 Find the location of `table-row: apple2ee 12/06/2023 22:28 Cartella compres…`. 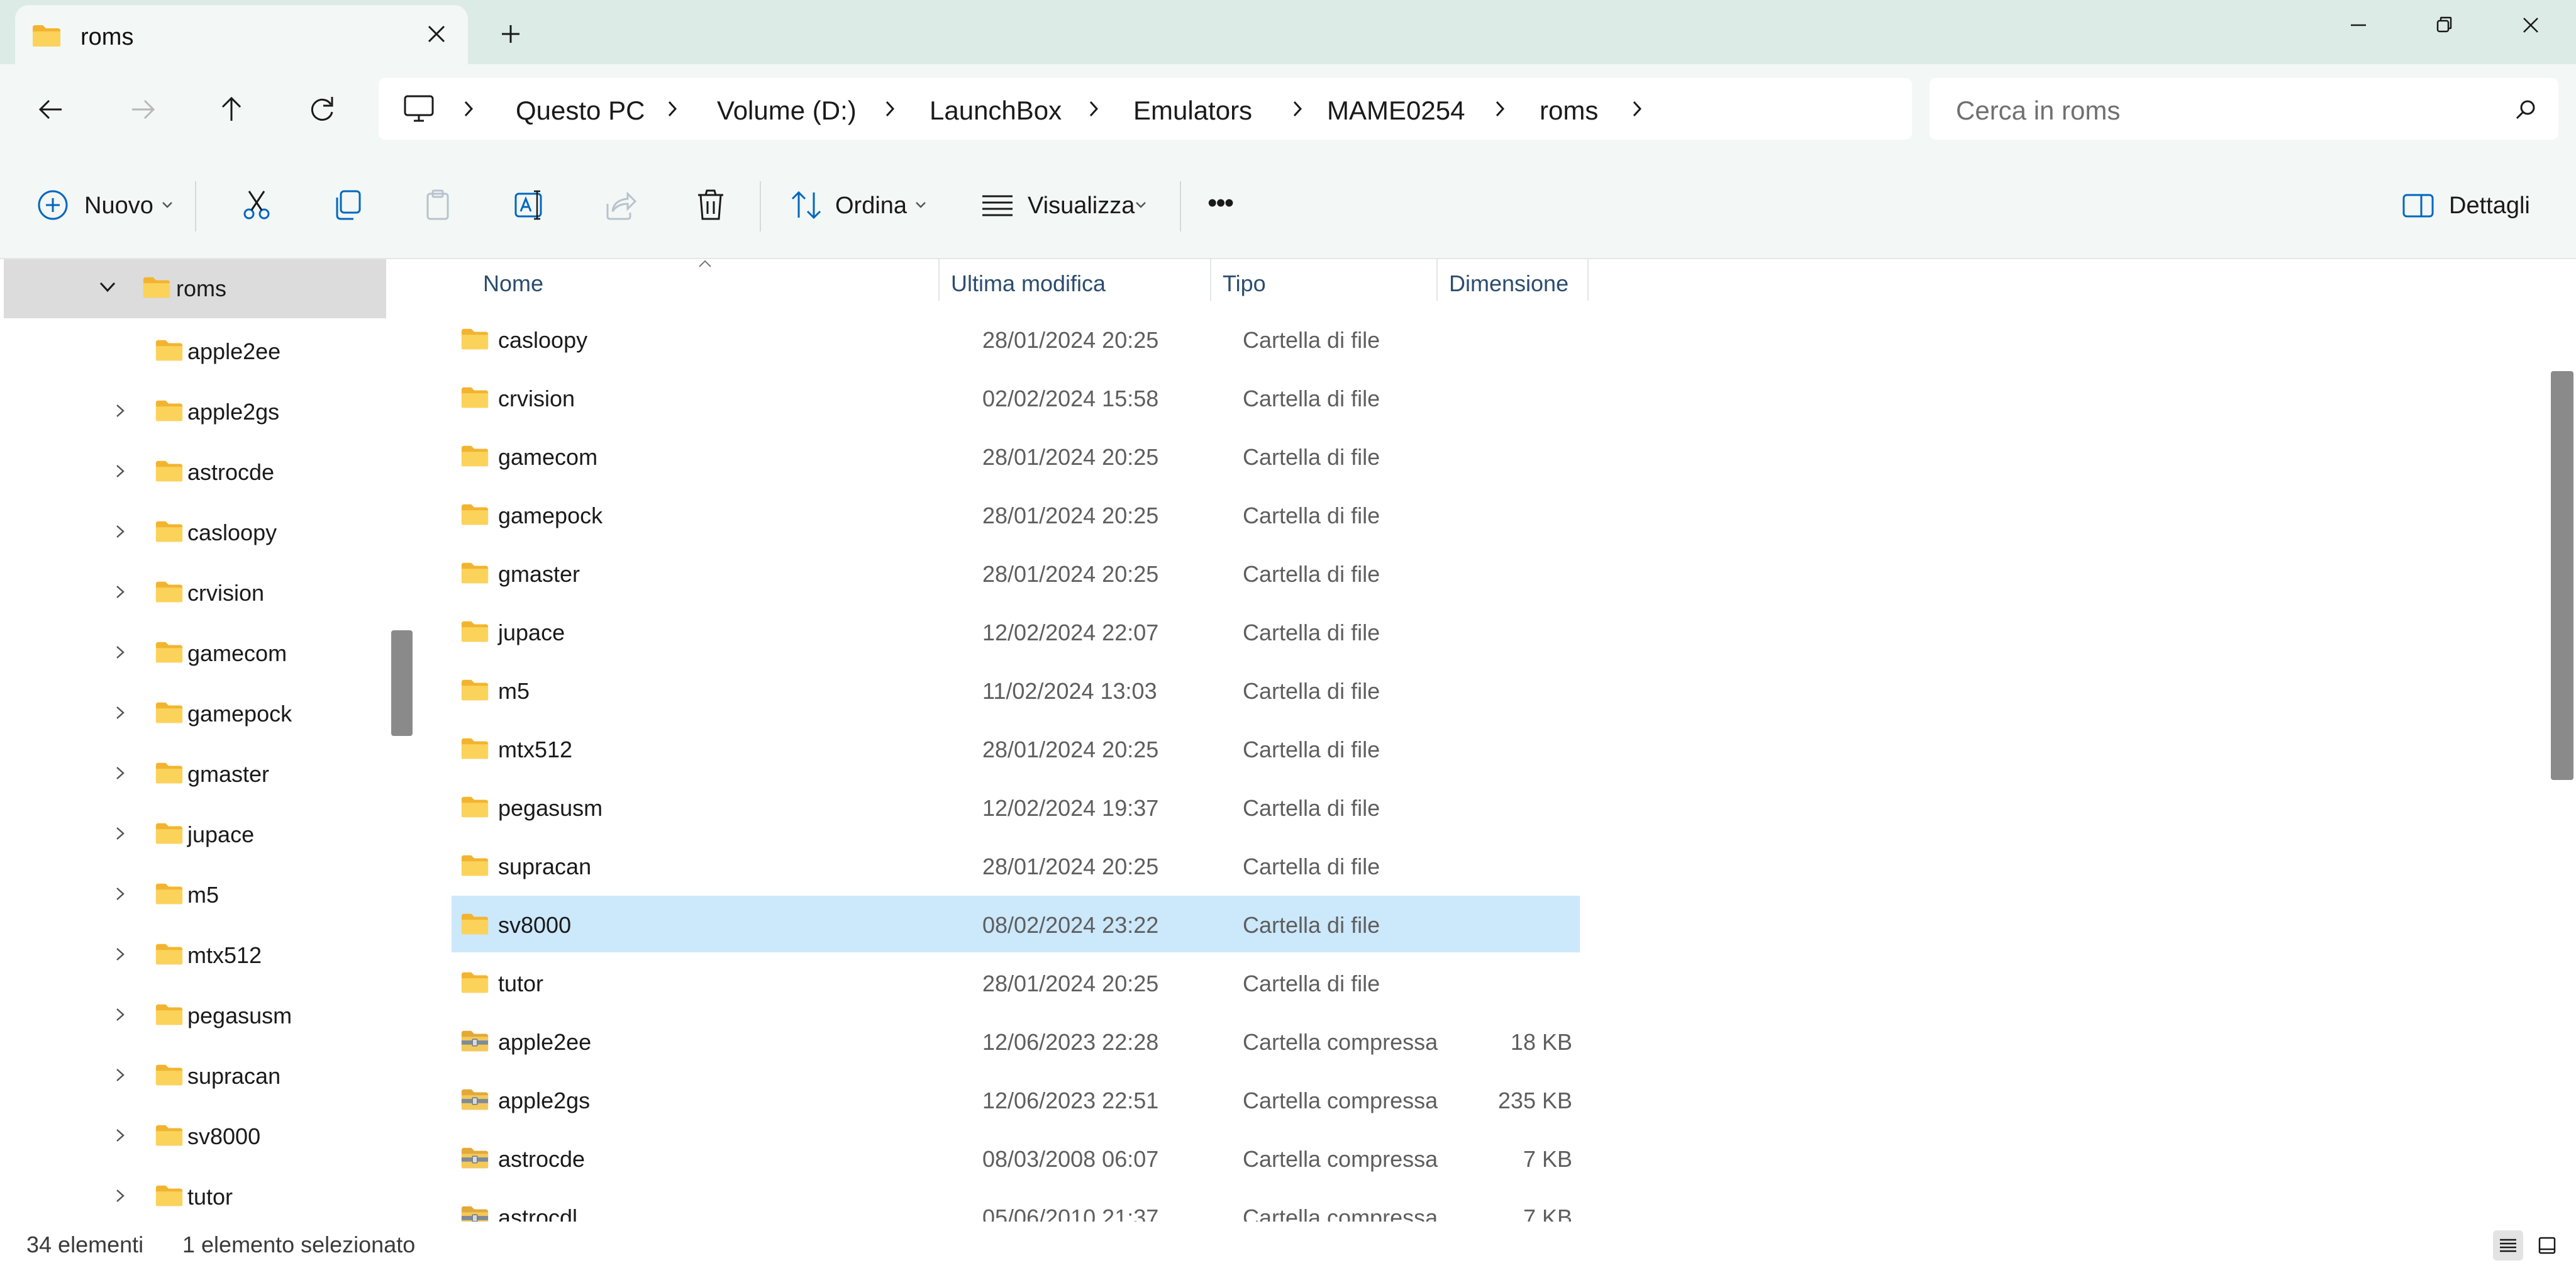

table-row: apple2ee 12/06/2023 22:28 Cartella compres… is located at coordinates (1016, 1041).